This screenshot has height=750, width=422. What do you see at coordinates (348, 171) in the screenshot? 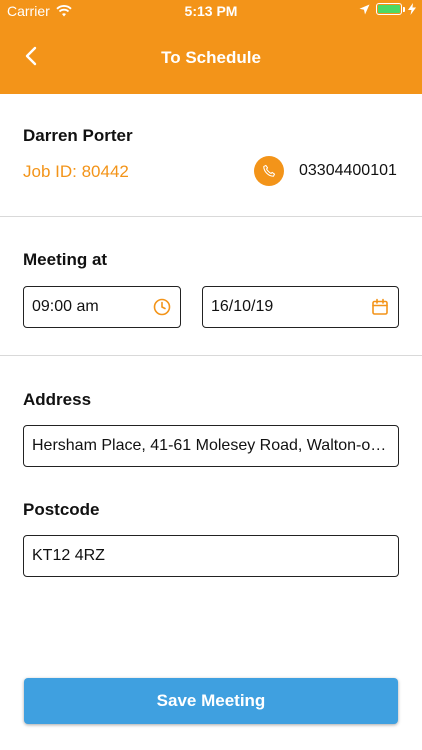
I see `phone-number: 03304400101` at bounding box center [348, 171].